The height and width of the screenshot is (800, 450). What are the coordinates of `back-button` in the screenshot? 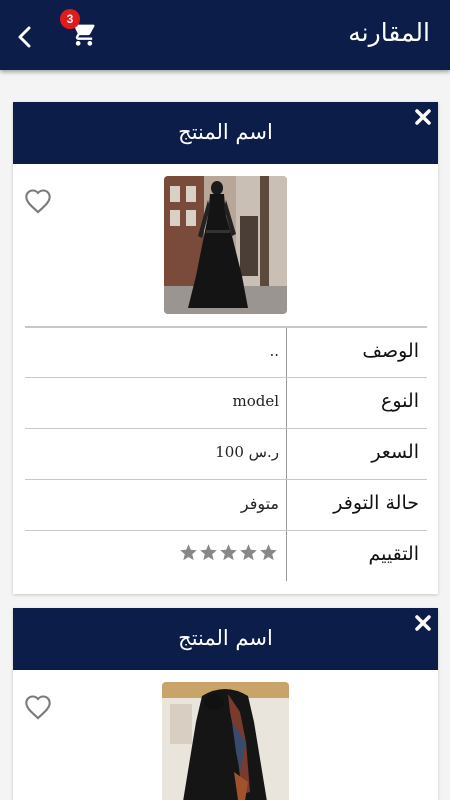 It's located at (25, 37).